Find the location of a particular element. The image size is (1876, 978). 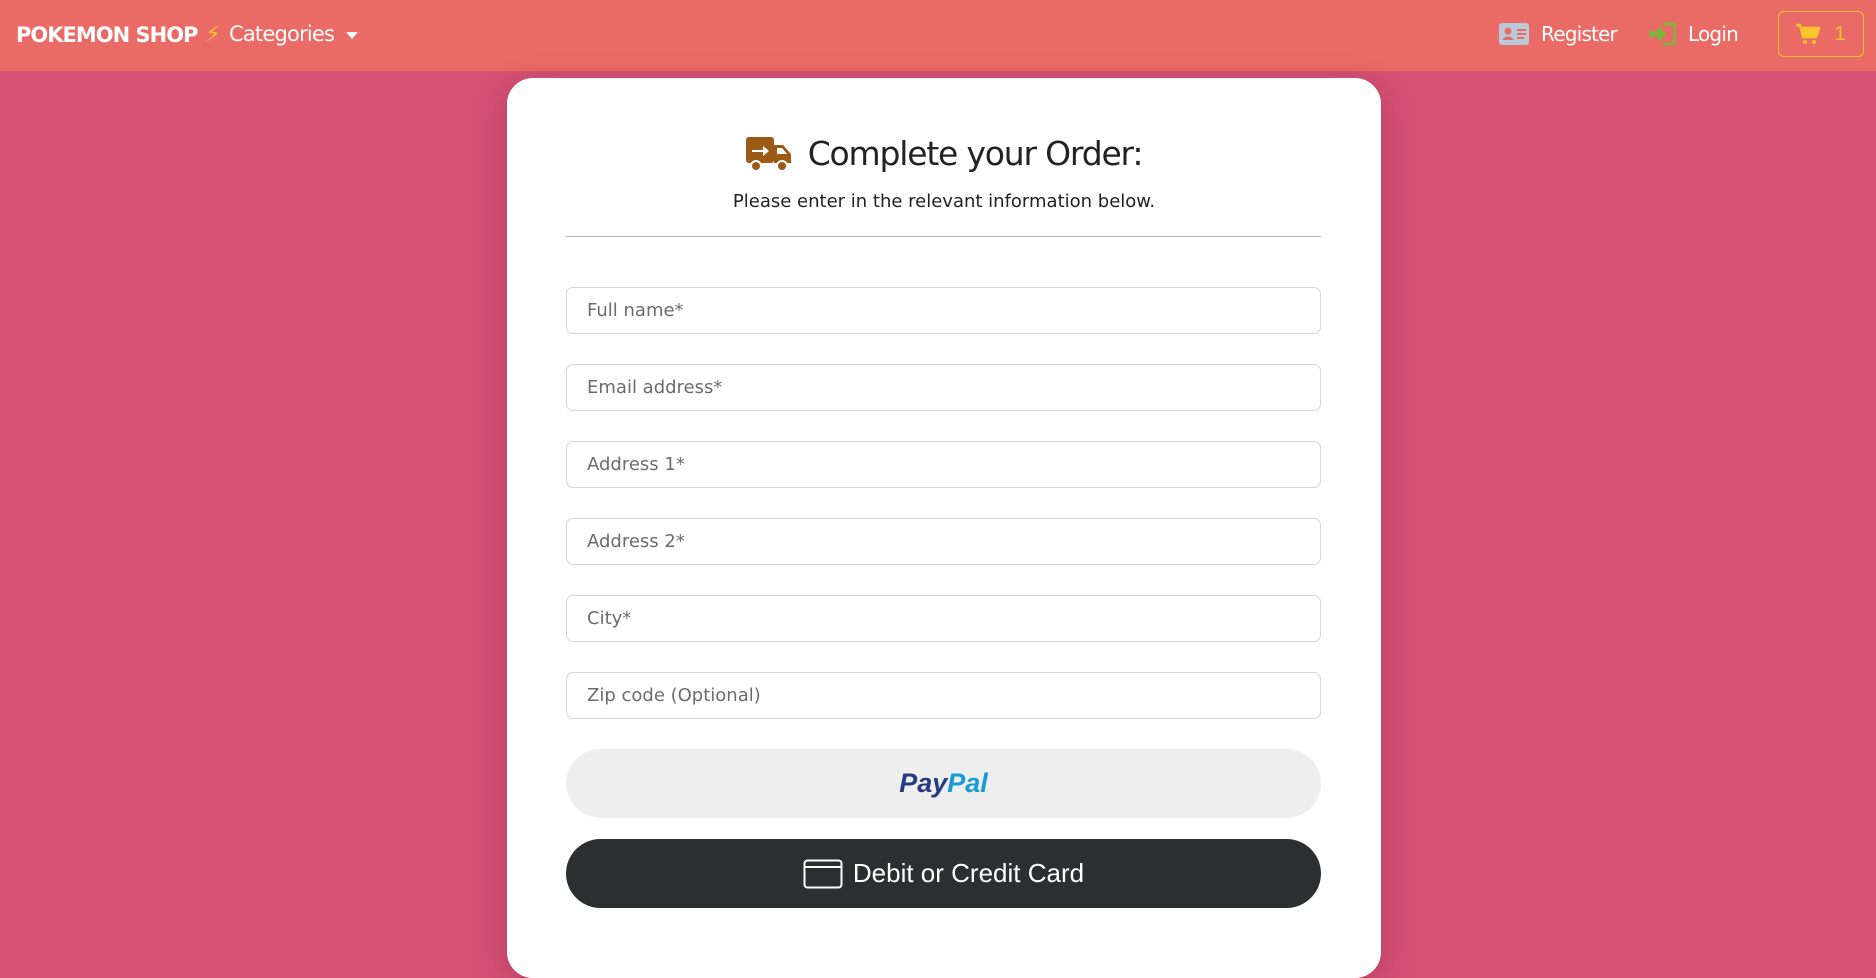

address-1-field is located at coordinates (943, 464).